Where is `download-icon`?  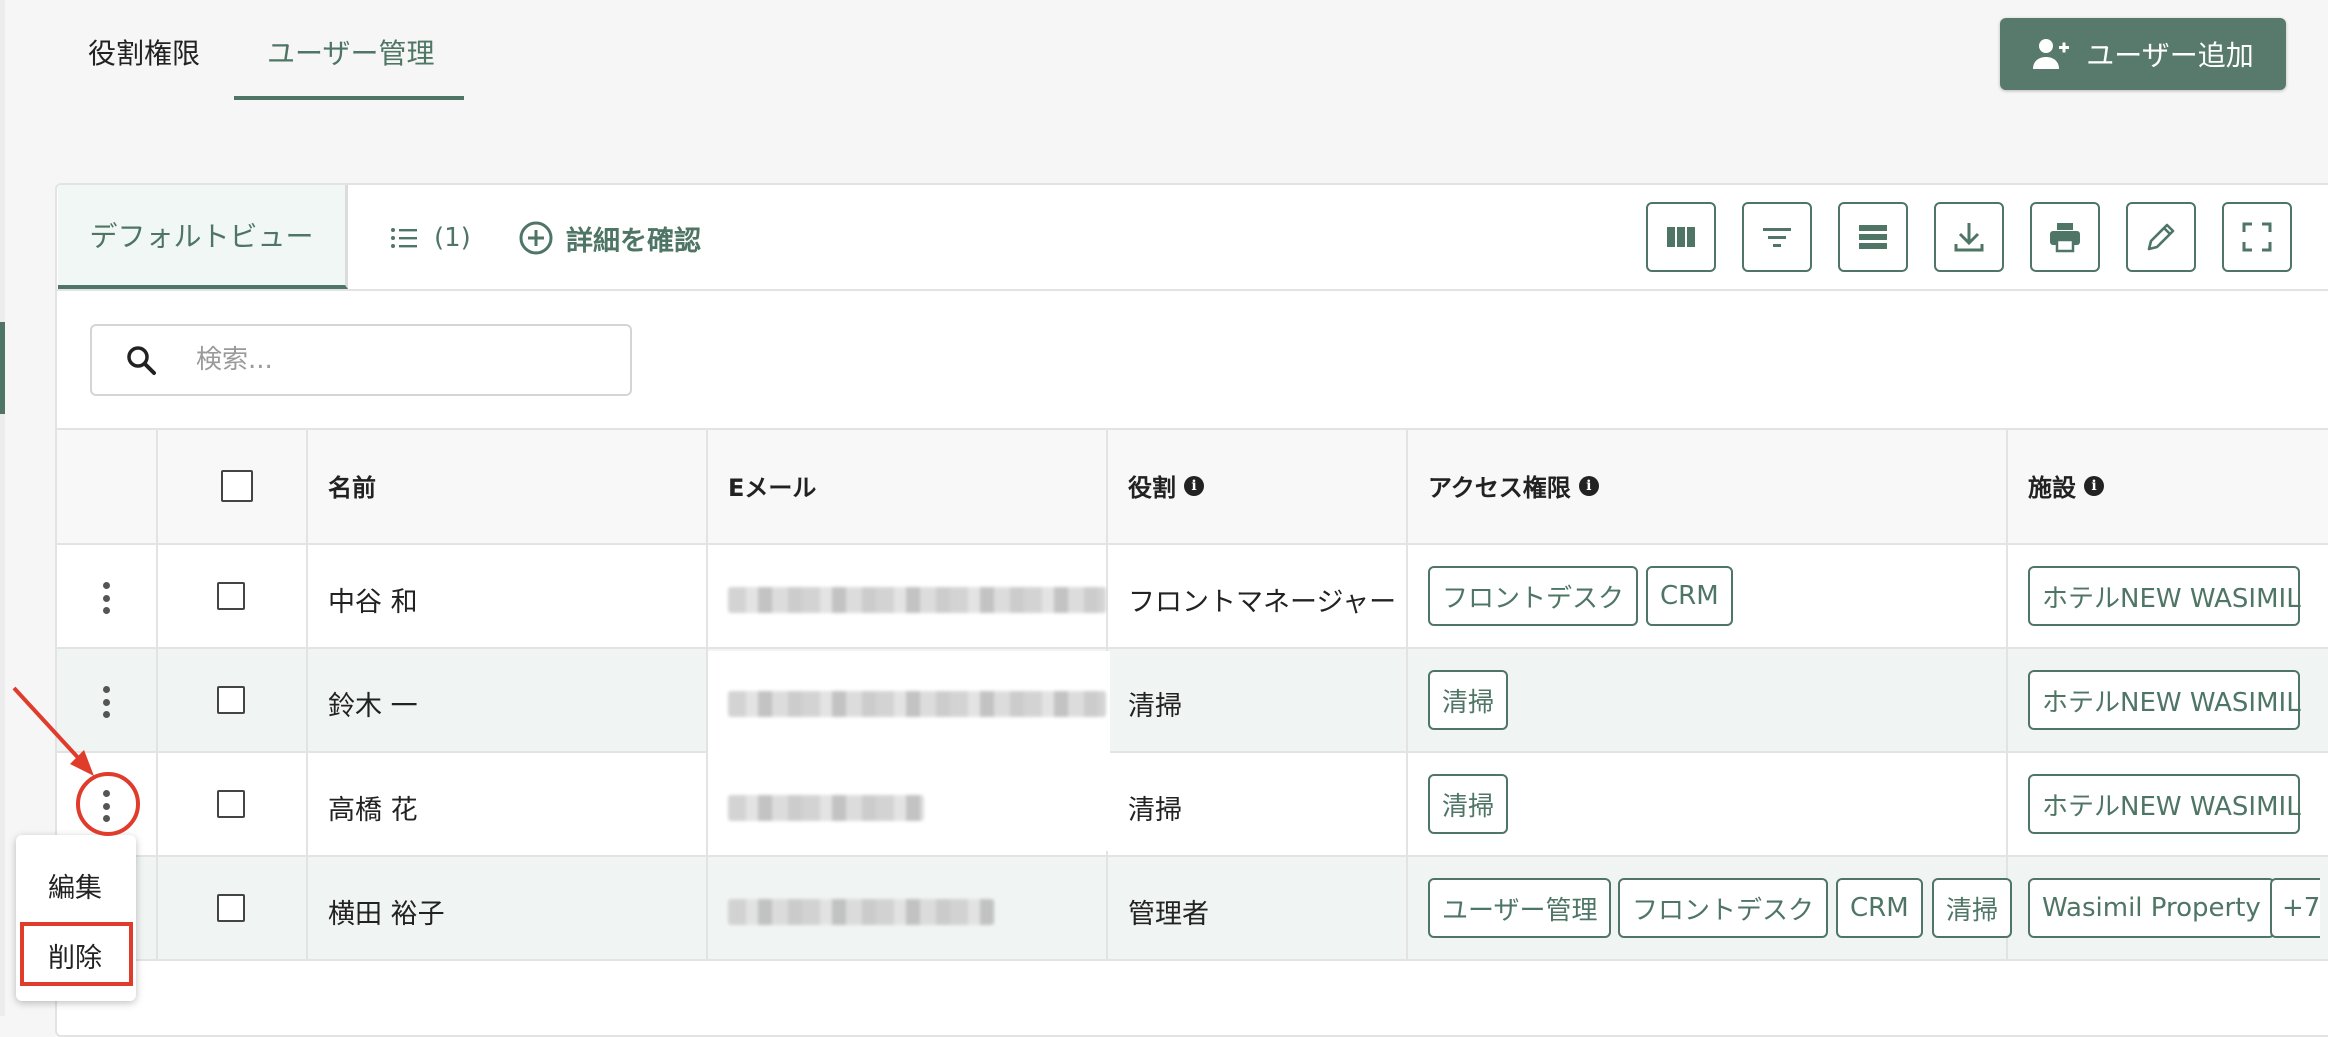
download-icon is located at coordinates (1969, 237).